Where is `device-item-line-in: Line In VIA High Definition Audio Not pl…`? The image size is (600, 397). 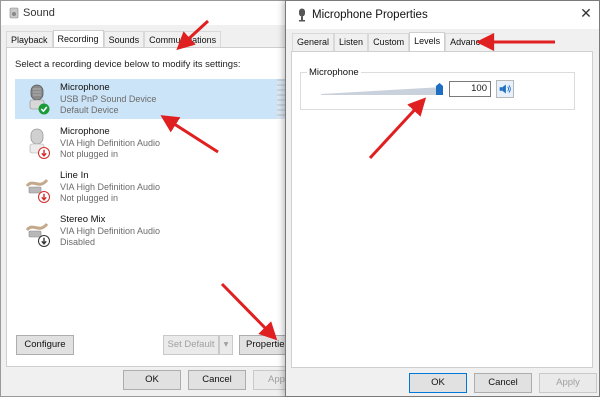
device-item-line-in: Line In VIA High Definition Audio Not pl… is located at coordinates (146, 187).